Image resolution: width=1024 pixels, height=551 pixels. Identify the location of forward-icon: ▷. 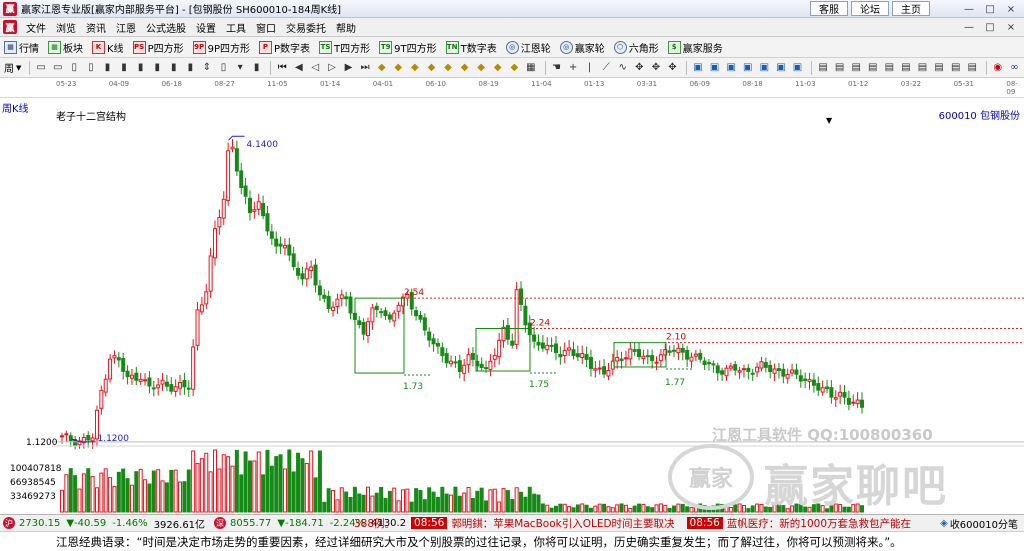
(332, 68).